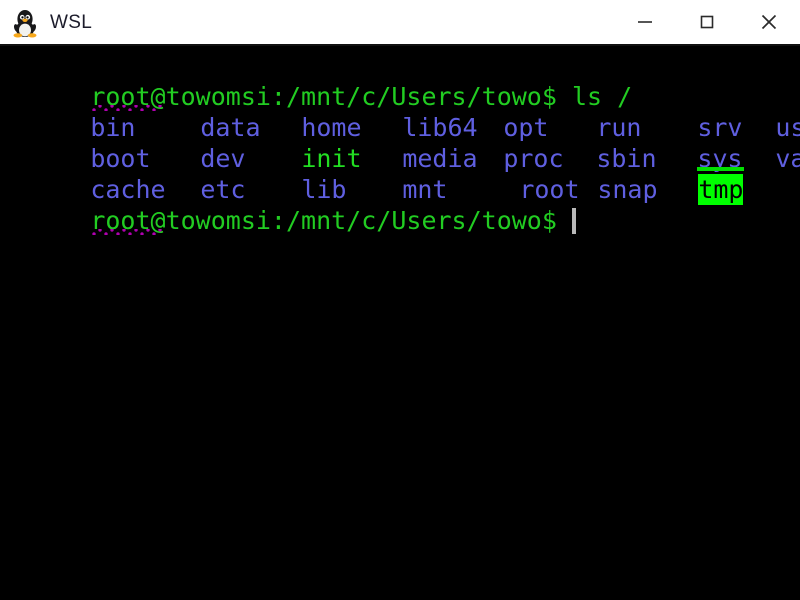  What do you see at coordinates (400, 23) in the screenshot?
I see `window-titlebar: WSL` at bounding box center [400, 23].